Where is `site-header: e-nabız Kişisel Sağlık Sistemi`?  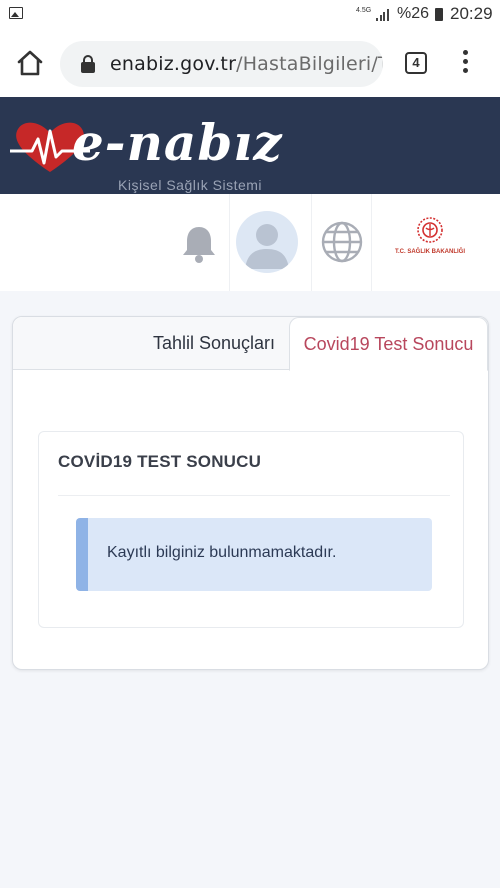
site-header: e-nabız Kişisel Sağlık Sistemi is located at coordinates (250, 145).